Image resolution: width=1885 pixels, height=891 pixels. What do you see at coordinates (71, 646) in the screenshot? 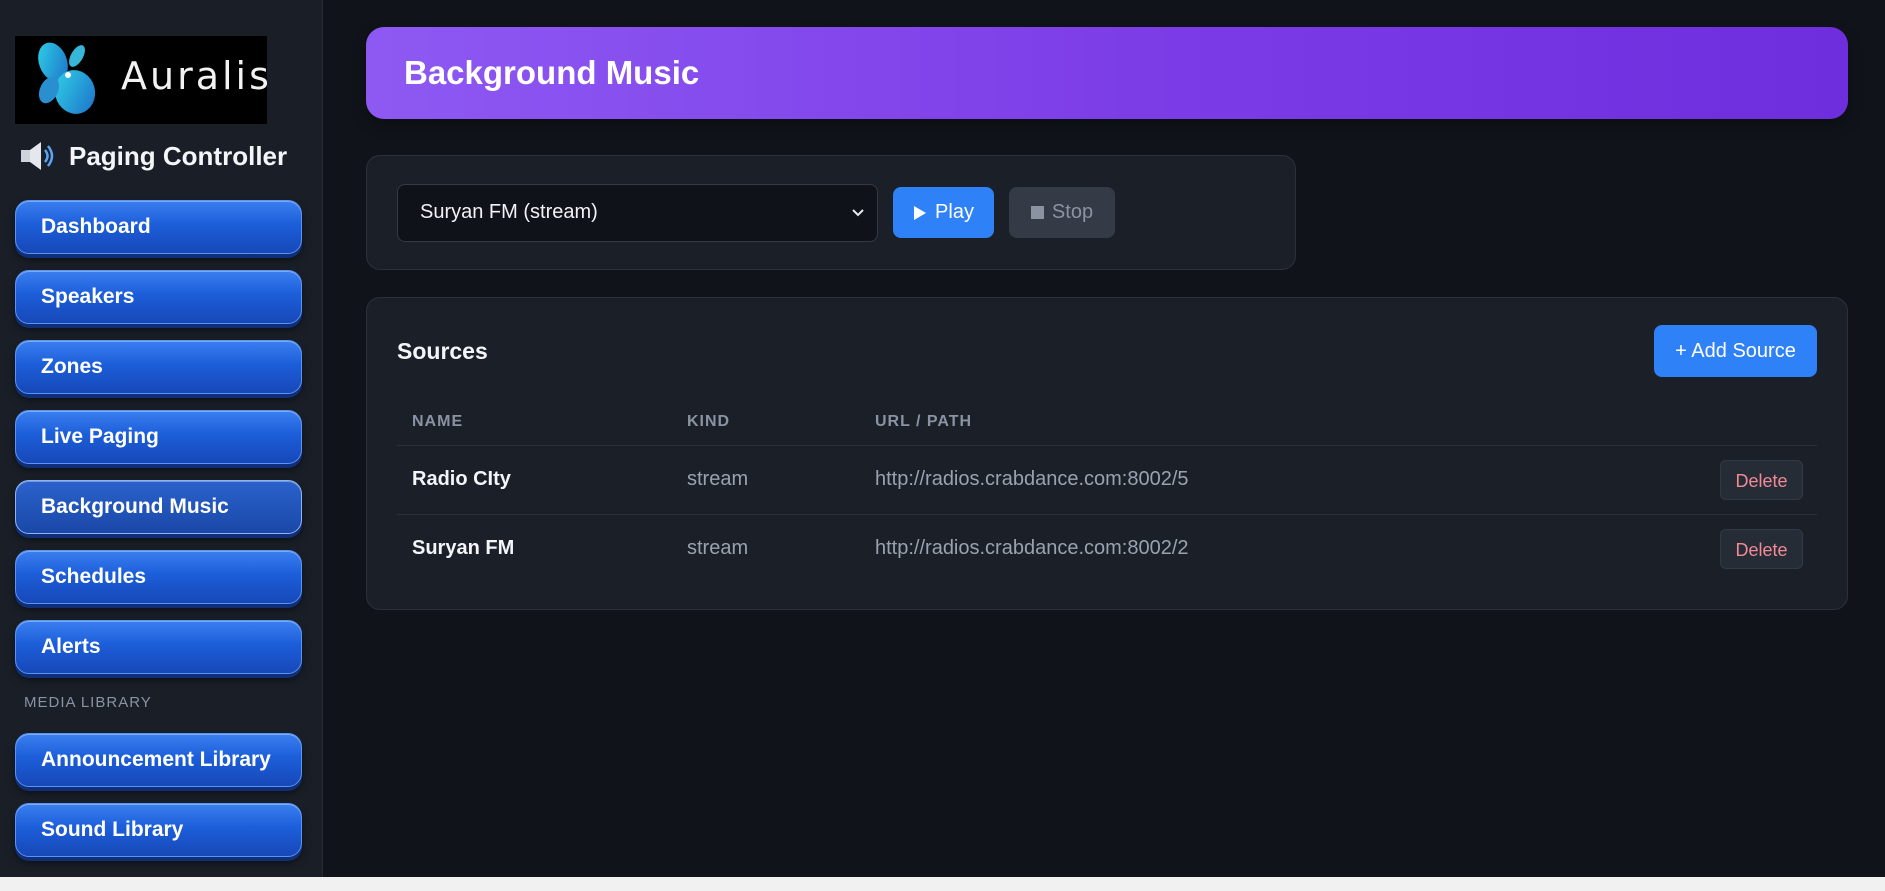
I see `nav-label: Alerts` at bounding box center [71, 646].